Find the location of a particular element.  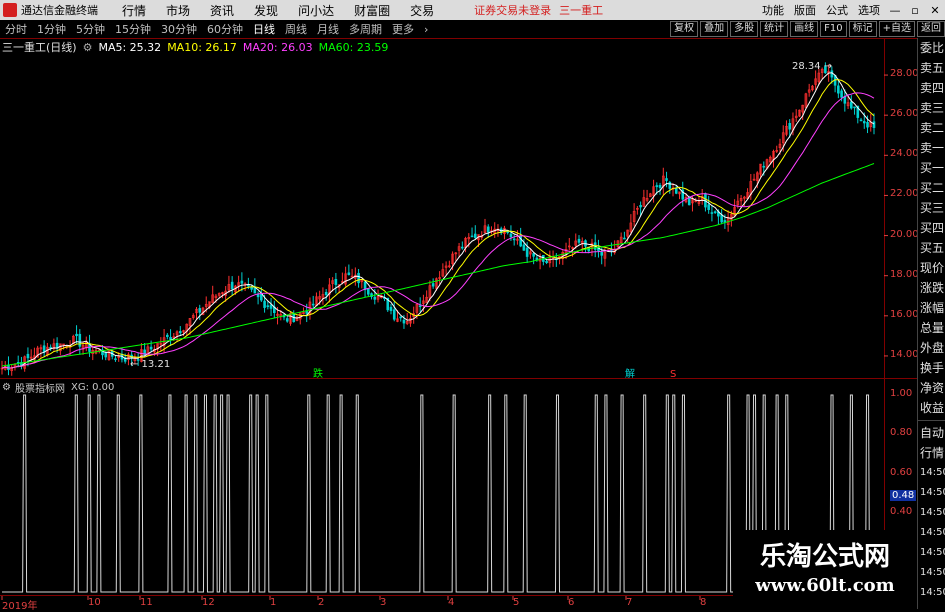

quote-panel-item: 卖五 is located at coordinates (931, 68).